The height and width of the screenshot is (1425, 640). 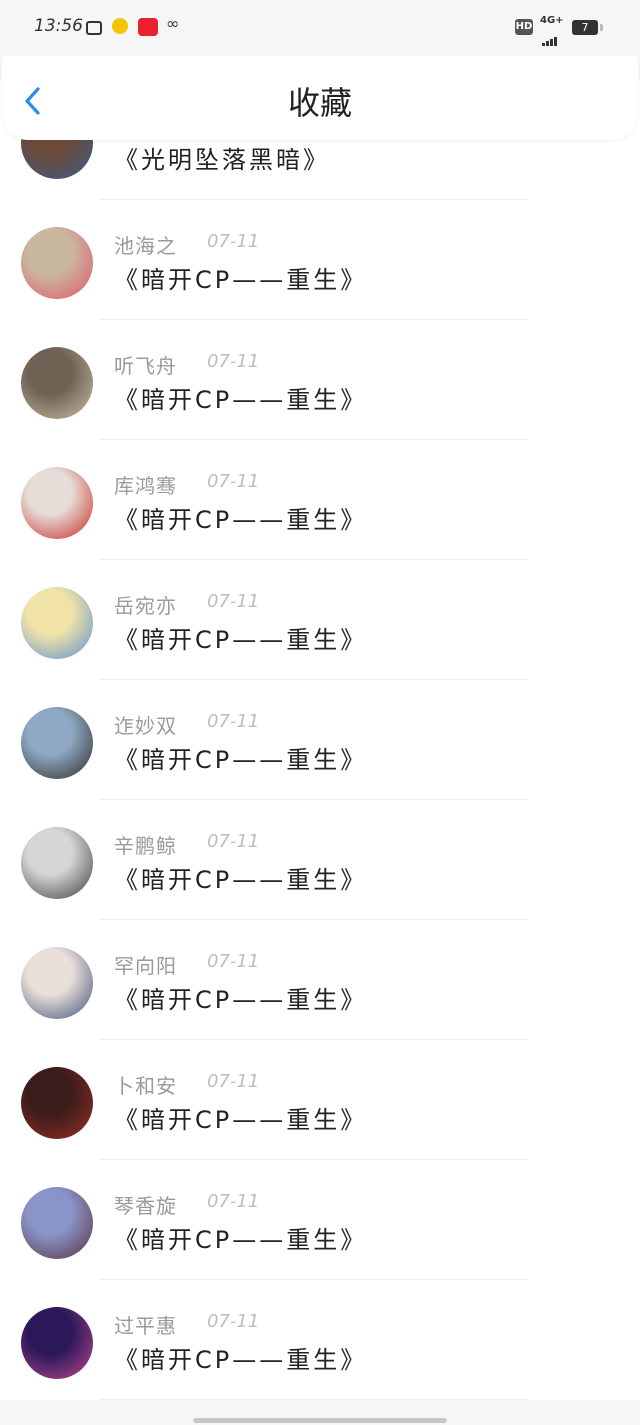 What do you see at coordinates (58, 26) in the screenshot?
I see `status-time: 13:56` at bounding box center [58, 26].